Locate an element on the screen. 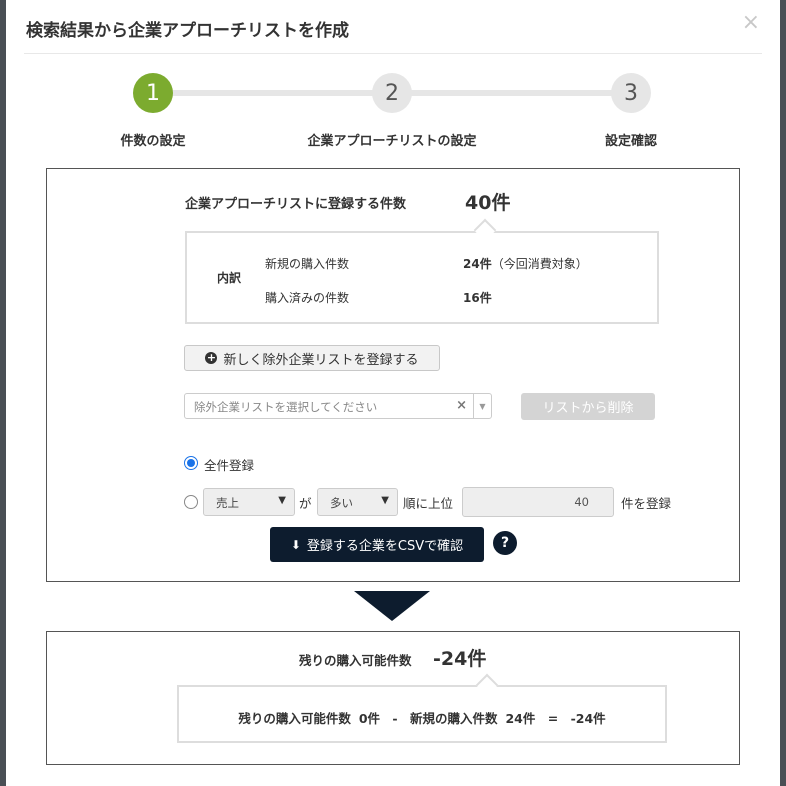  csv-confirm-label: 登録する企業をCSVで確認 is located at coordinates (385, 546).